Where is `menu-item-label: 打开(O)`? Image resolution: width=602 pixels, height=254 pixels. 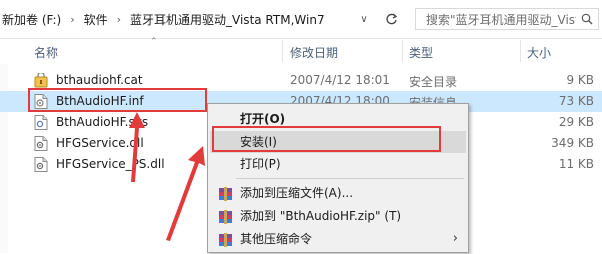 menu-item-label: 打开(O) is located at coordinates (263, 119).